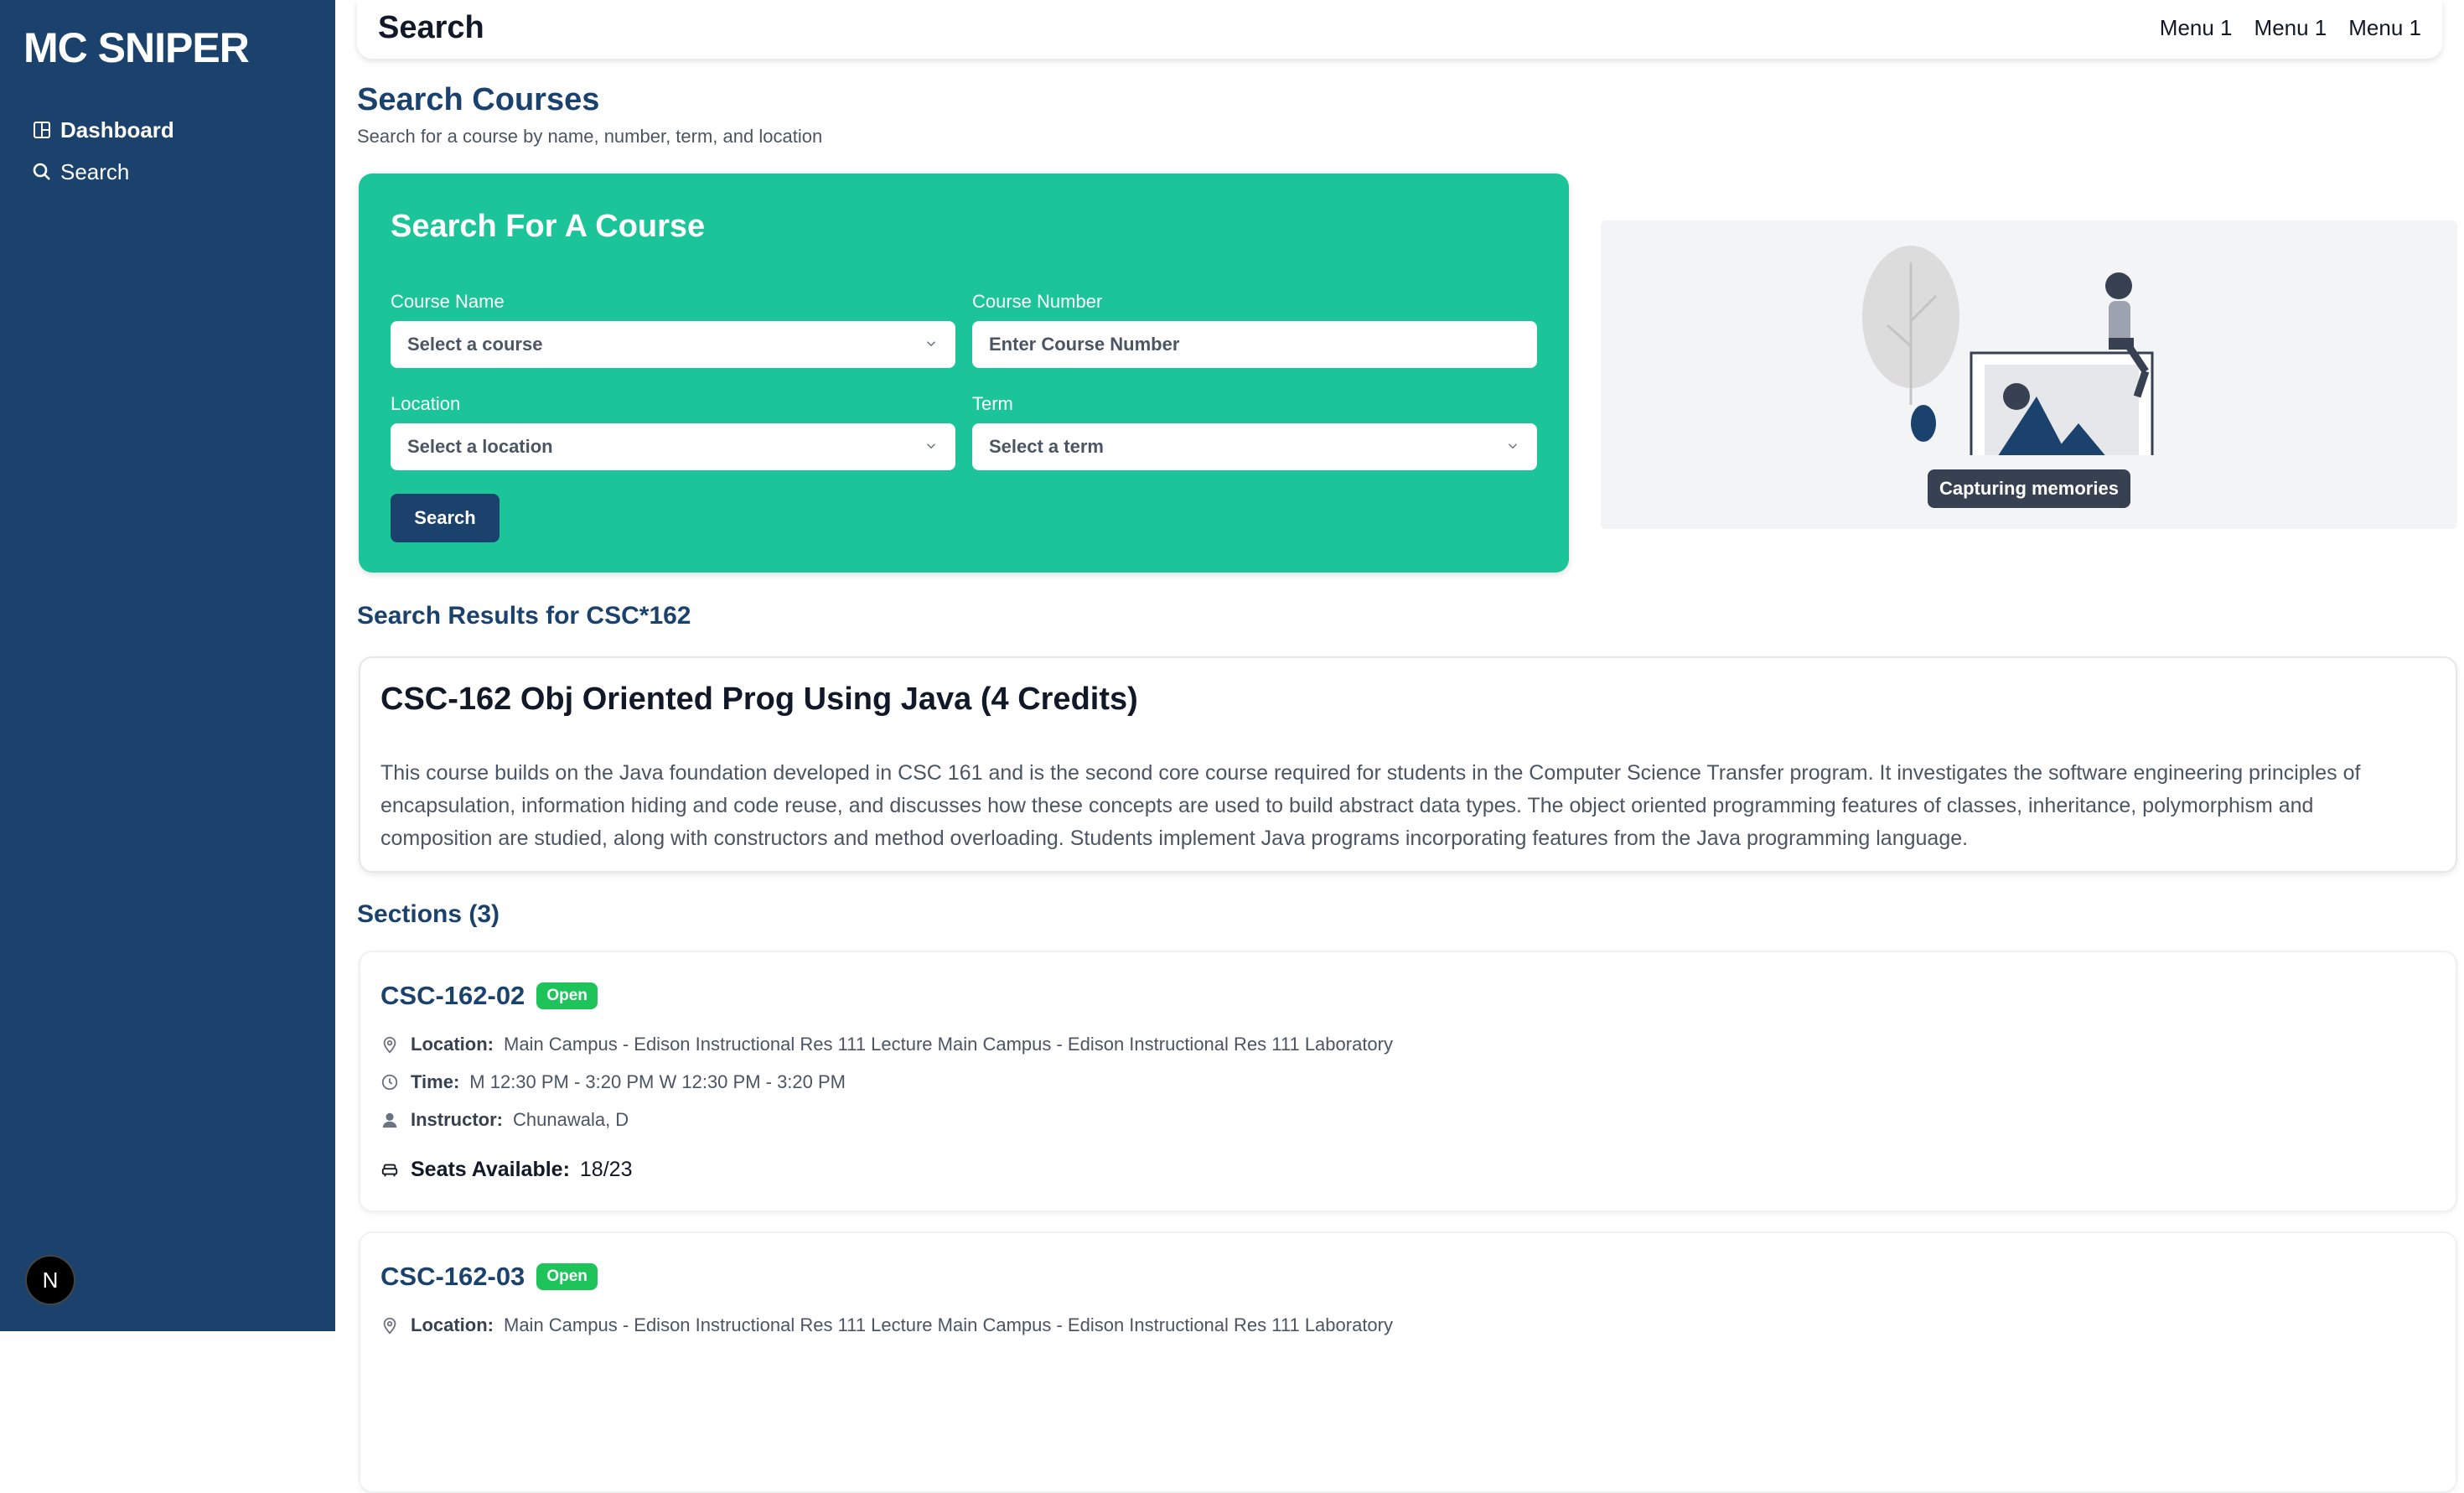 The width and height of the screenshot is (2464, 1493). I want to click on illustration-panel: Capturing memories, so click(2029, 374).